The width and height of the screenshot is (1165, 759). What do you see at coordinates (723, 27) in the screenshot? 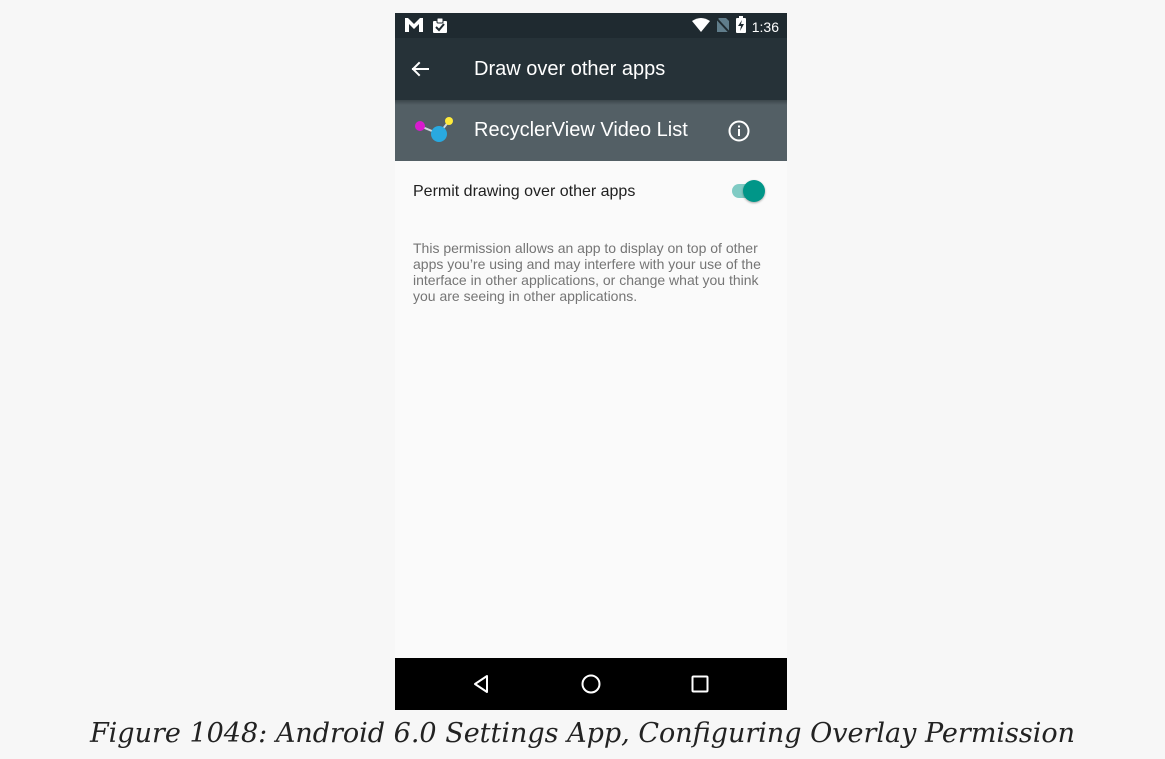
I see `no-sim-icon` at bounding box center [723, 27].